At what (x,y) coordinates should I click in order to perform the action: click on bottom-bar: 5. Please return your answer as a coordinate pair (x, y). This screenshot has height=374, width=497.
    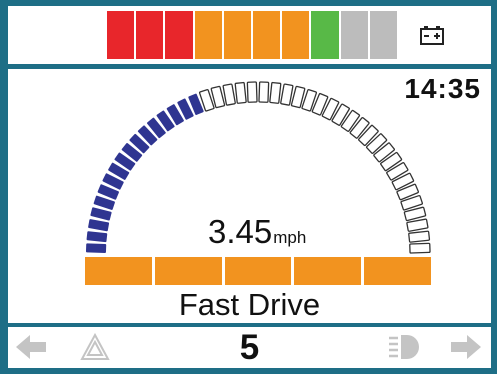
    Looking at the image, I should click on (249, 347).